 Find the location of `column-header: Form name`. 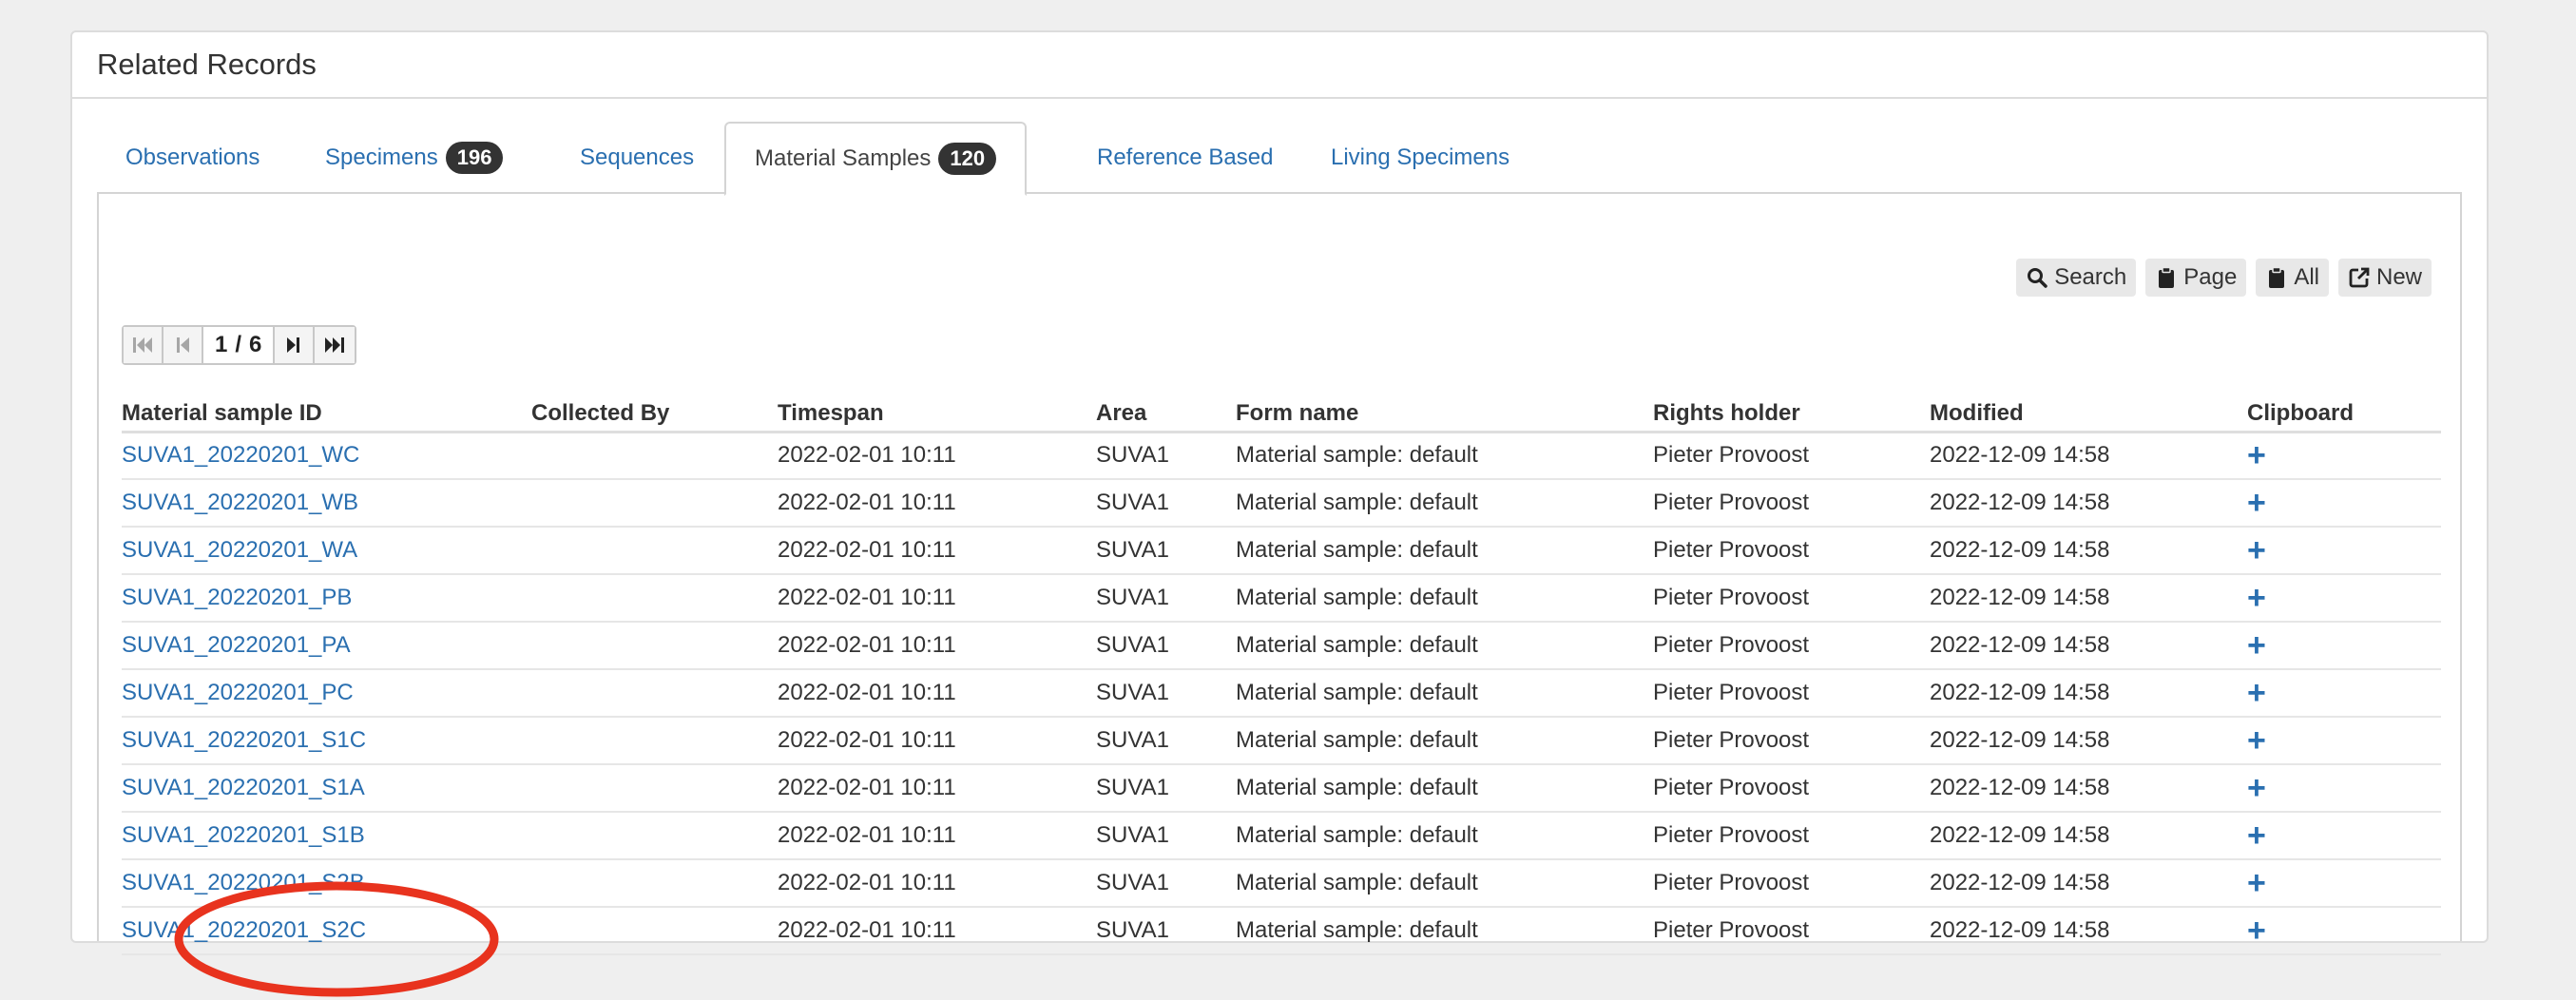

column-header: Form name is located at coordinates (1445, 410).